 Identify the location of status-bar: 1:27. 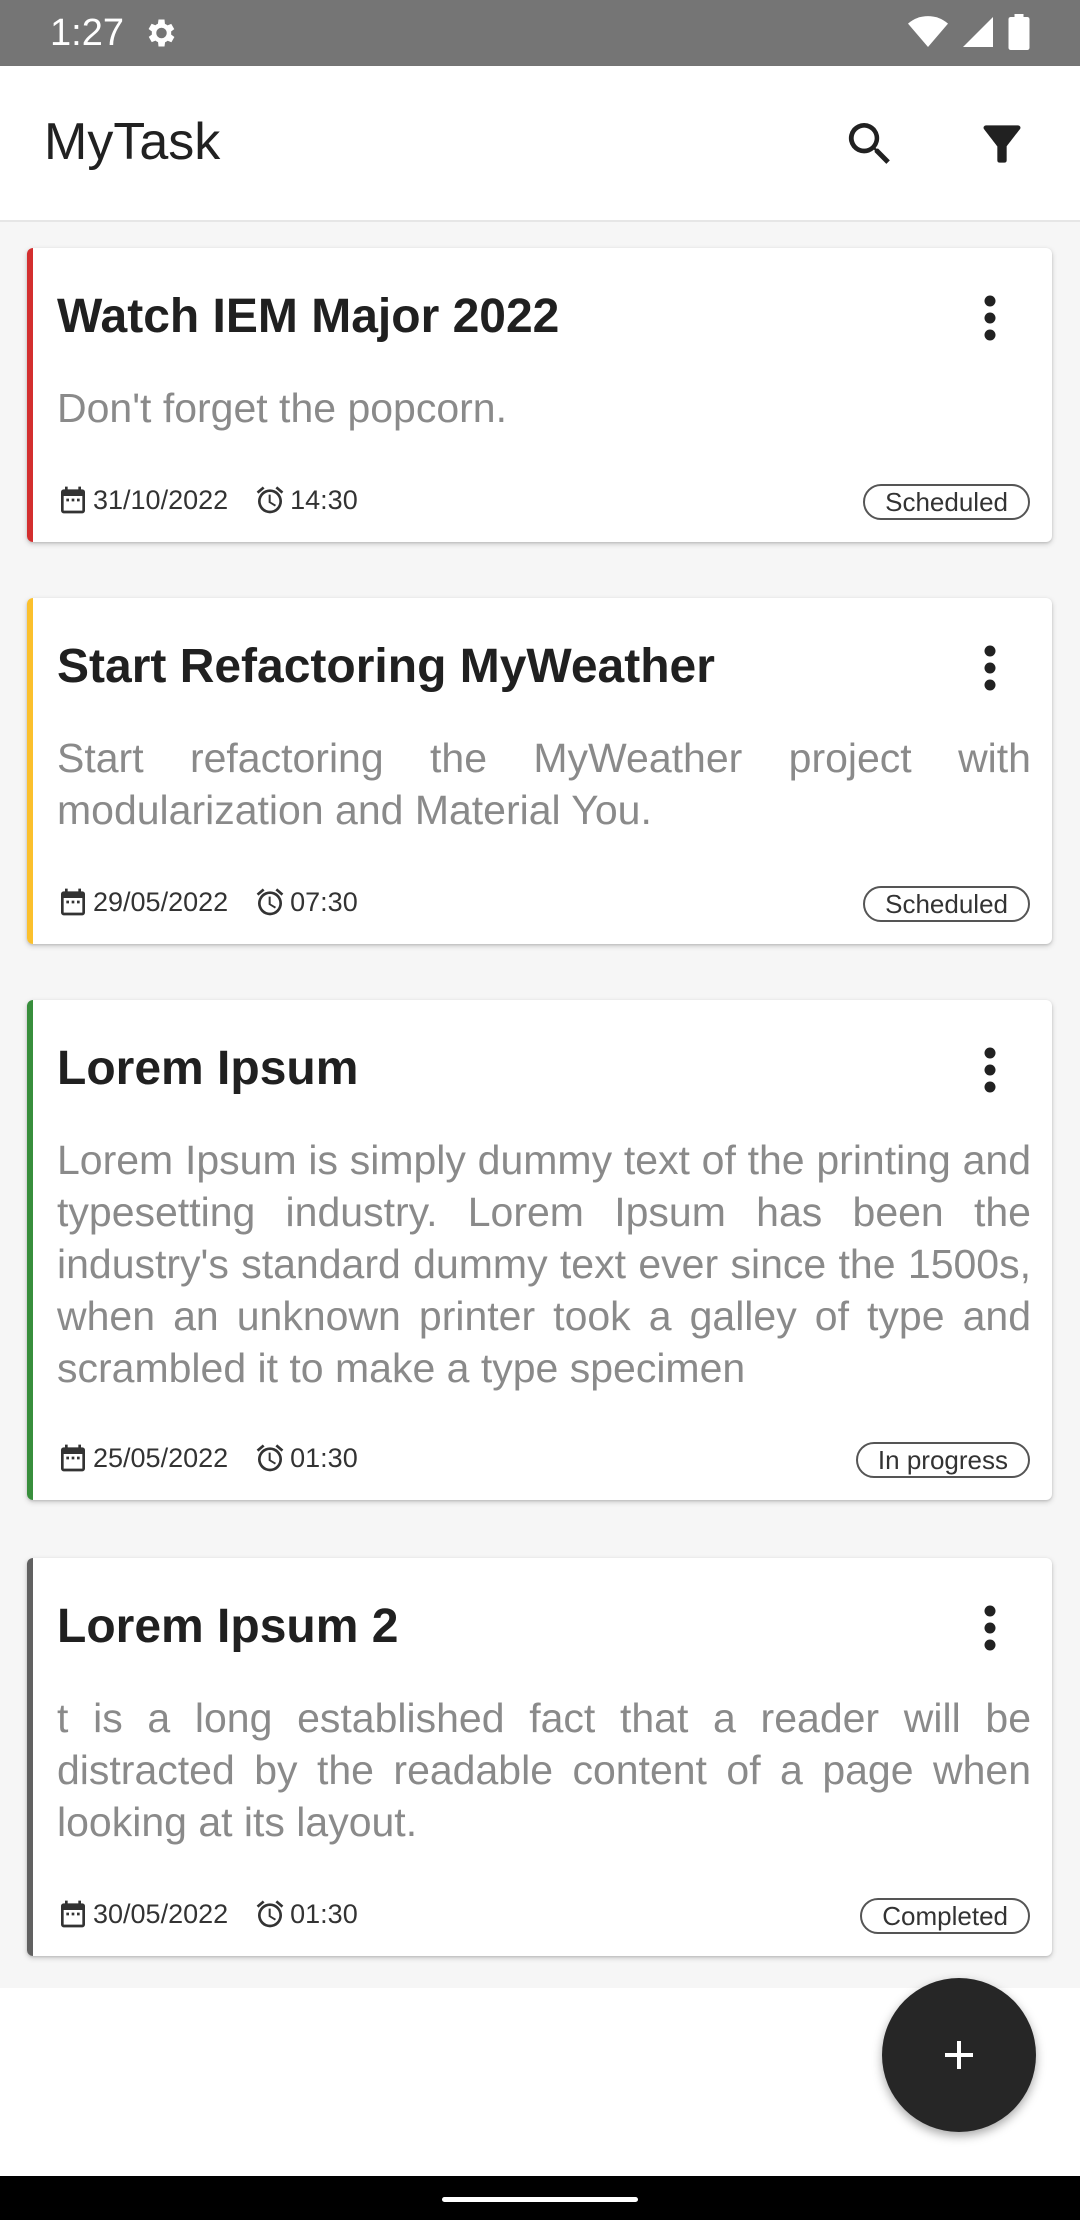
(540, 33).